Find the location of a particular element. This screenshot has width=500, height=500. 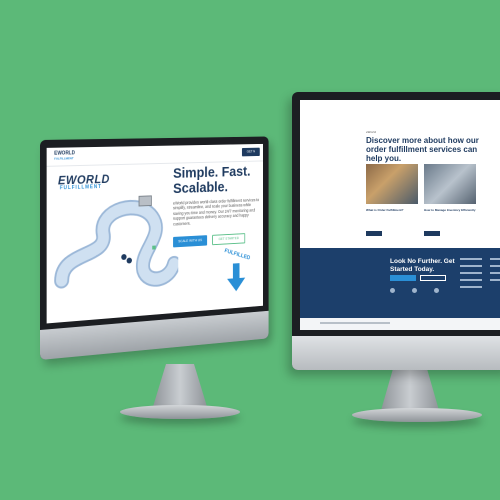

warehouse-photo is located at coordinates (392, 184).